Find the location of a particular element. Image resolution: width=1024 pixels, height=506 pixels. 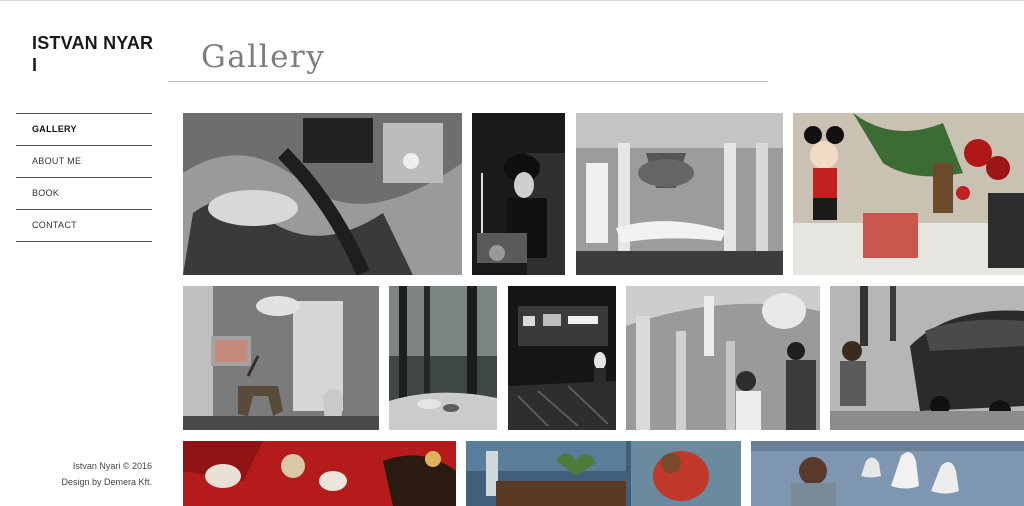

nav-item-gallery: GALLERY is located at coordinates (84, 130).